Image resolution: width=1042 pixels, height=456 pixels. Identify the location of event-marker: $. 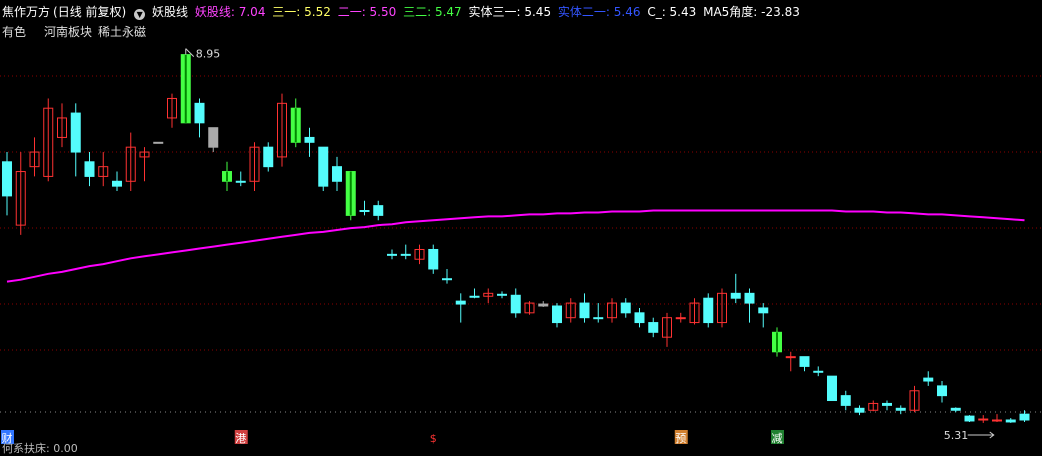
(433, 438).